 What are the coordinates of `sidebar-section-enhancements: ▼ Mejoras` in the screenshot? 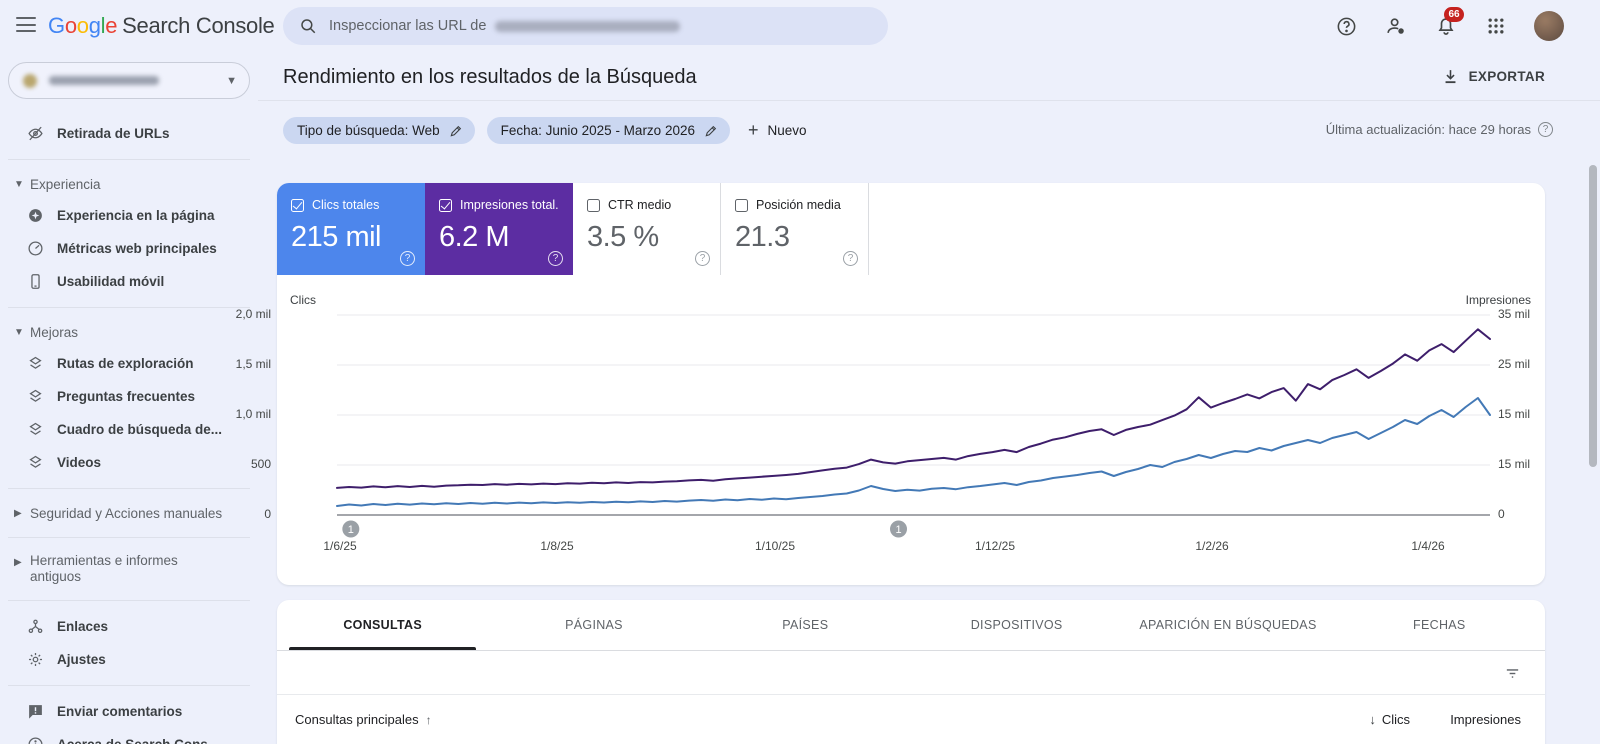 It's located at (129, 332).